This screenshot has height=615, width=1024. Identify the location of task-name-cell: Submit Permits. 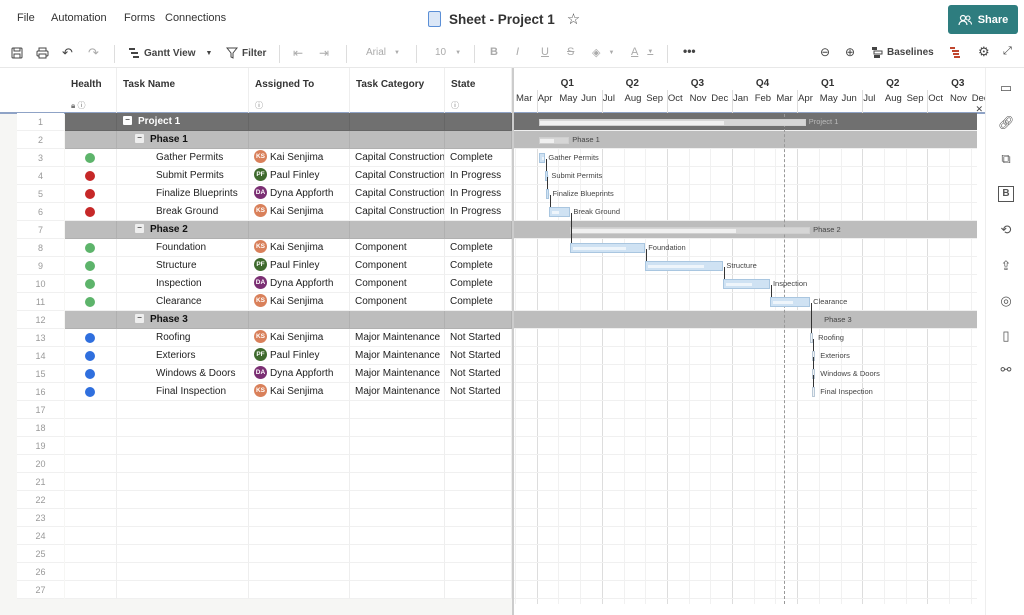
(183, 176).